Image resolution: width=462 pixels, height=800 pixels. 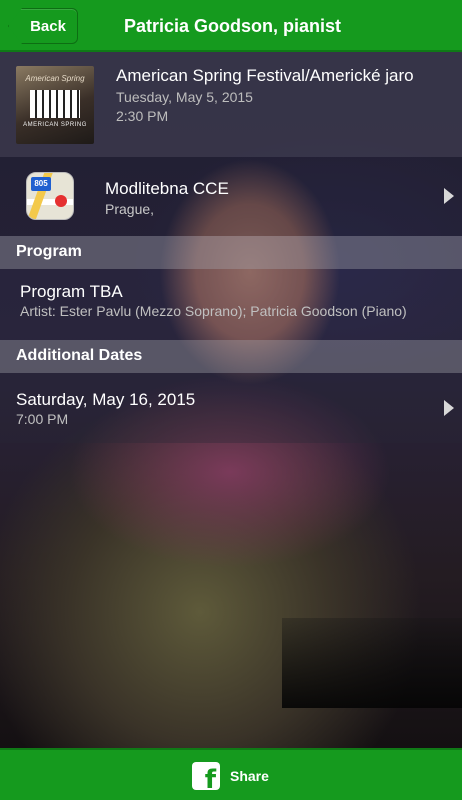 I want to click on facebook-icon: f, so click(x=206, y=776).